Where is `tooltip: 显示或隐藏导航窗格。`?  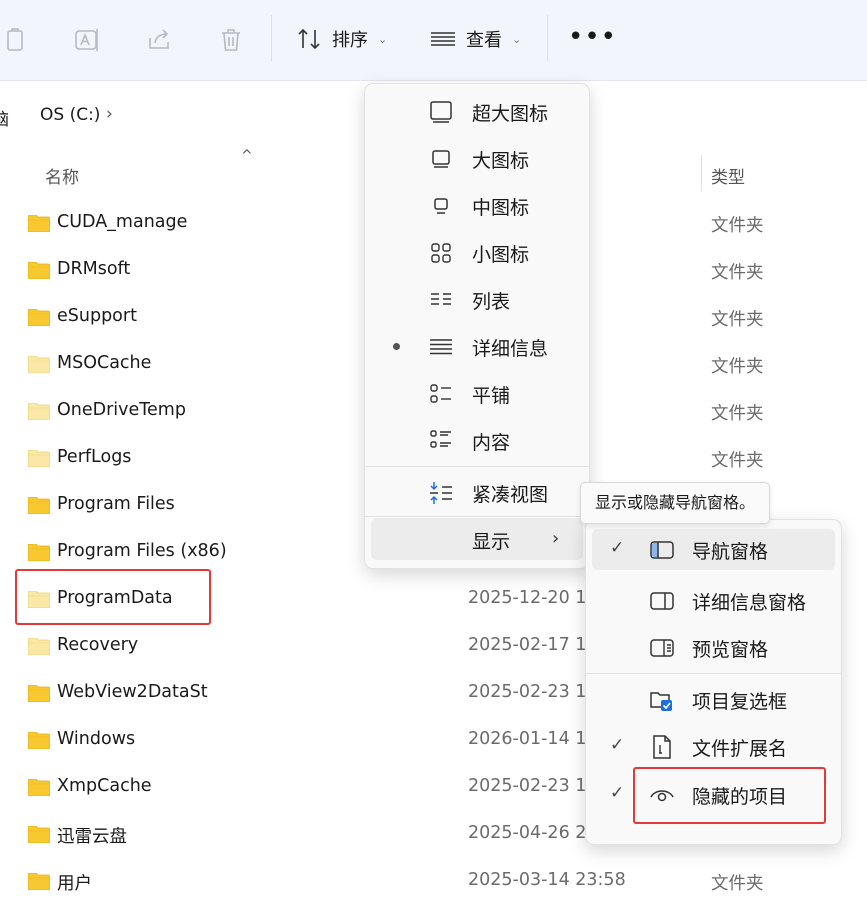
tooltip: 显示或隐藏导航窗格。 is located at coordinates (675, 503).